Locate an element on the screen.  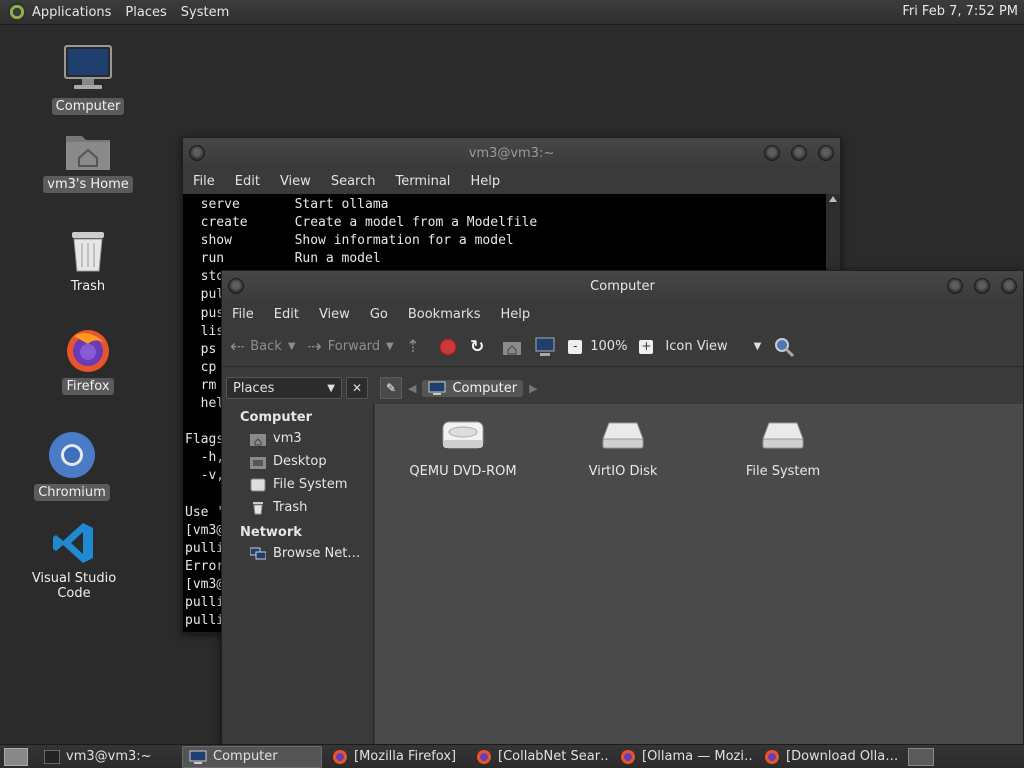
reload-button: ↻ is located at coordinates (480, 347).